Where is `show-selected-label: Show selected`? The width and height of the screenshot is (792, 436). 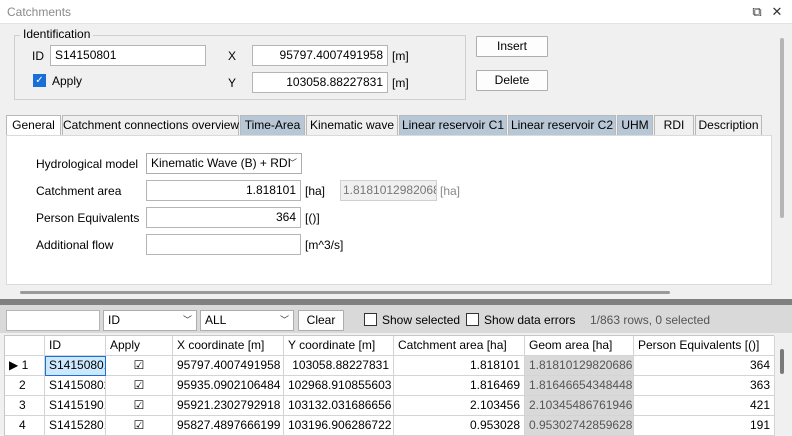 show-selected-label: Show selected is located at coordinates (421, 320).